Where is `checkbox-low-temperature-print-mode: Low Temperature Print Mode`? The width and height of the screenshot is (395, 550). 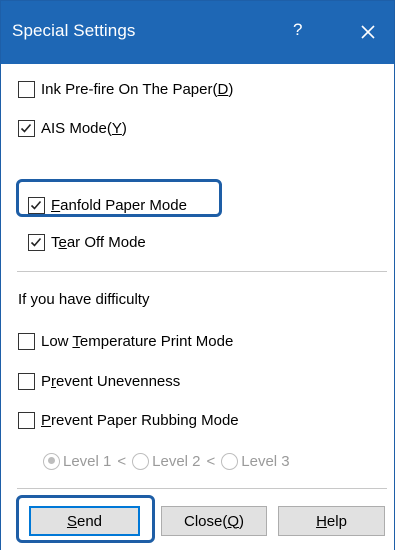 checkbox-low-temperature-print-mode: Low Temperature Print Mode is located at coordinates (125, 341).